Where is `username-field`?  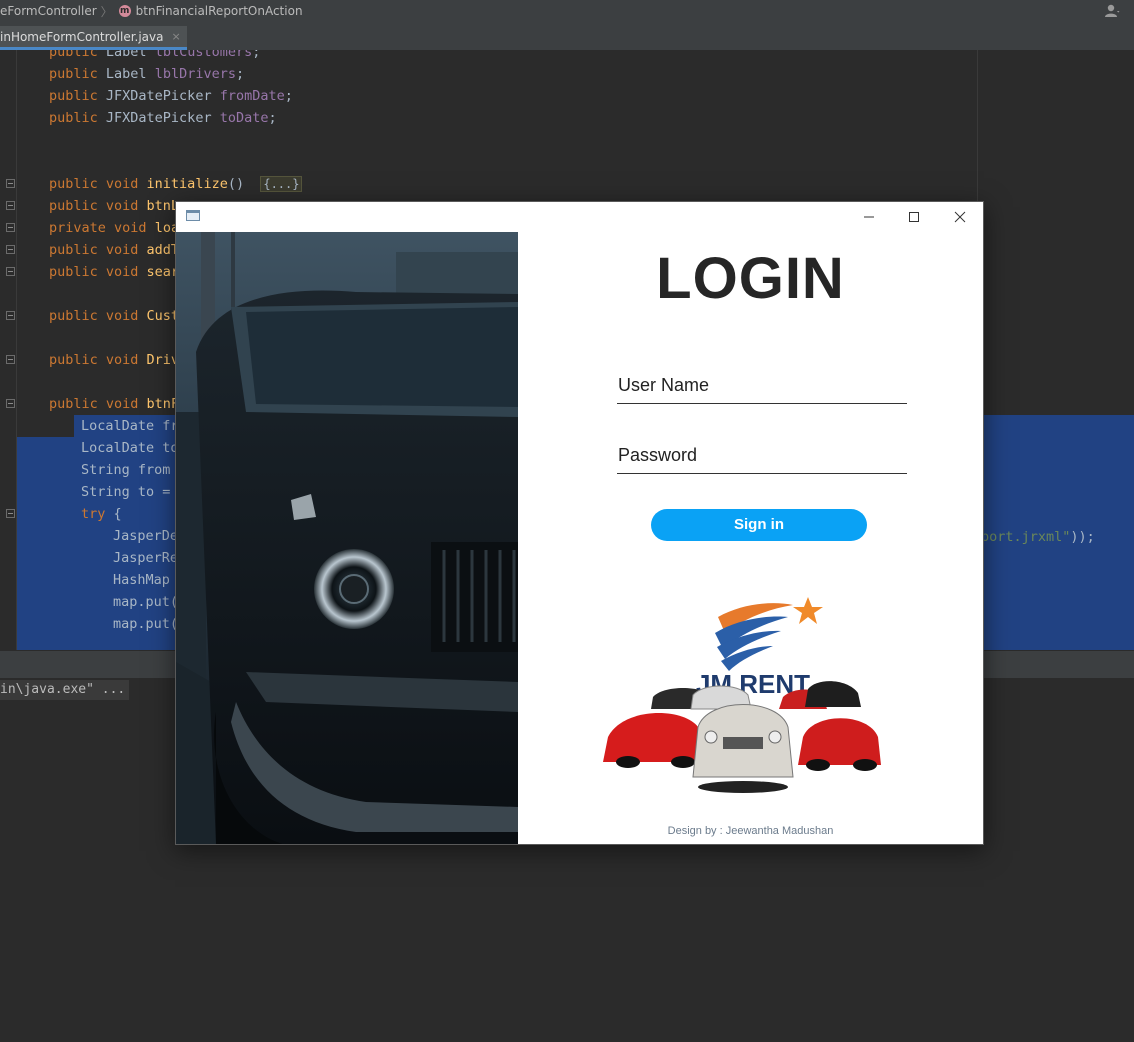 username-field is located at coordinates (762, 386).